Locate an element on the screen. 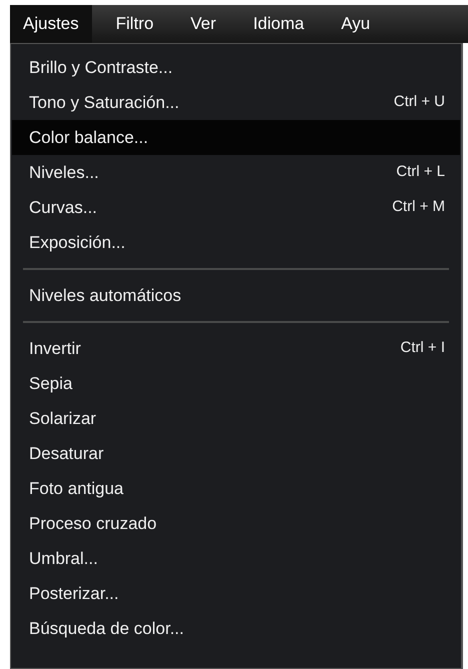 The image size is (468, 669). menu-item-label: Proceso cruzado is located at coordinates (93, 523).